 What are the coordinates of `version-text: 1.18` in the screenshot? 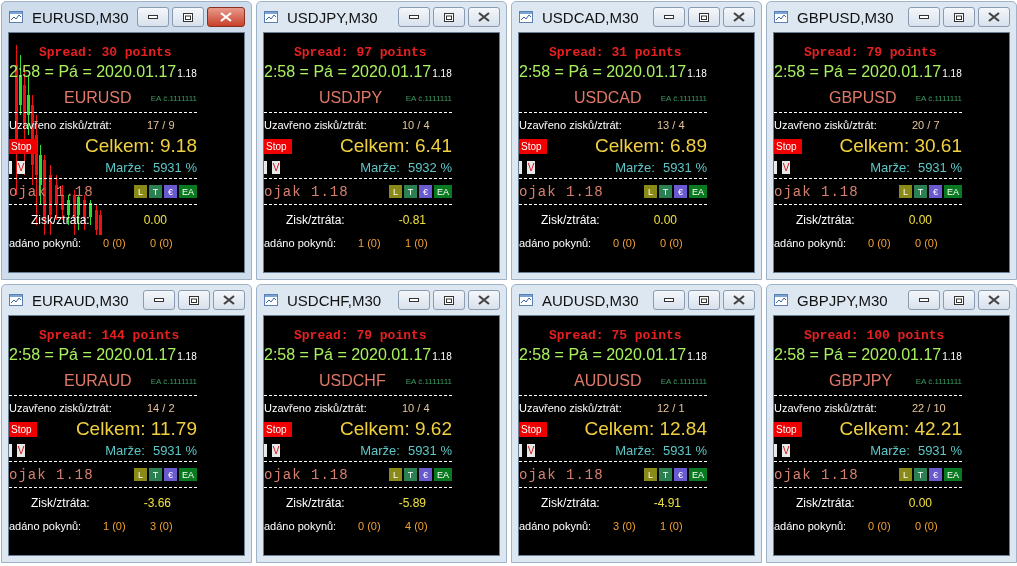 It's located at (442, 73).